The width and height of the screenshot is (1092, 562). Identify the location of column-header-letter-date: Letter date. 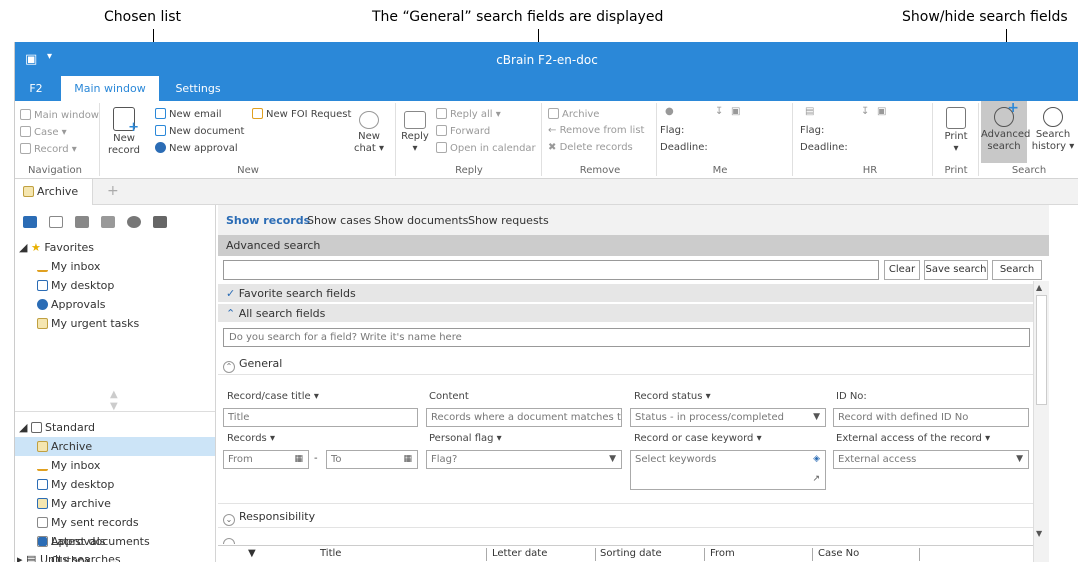
(519, 553).